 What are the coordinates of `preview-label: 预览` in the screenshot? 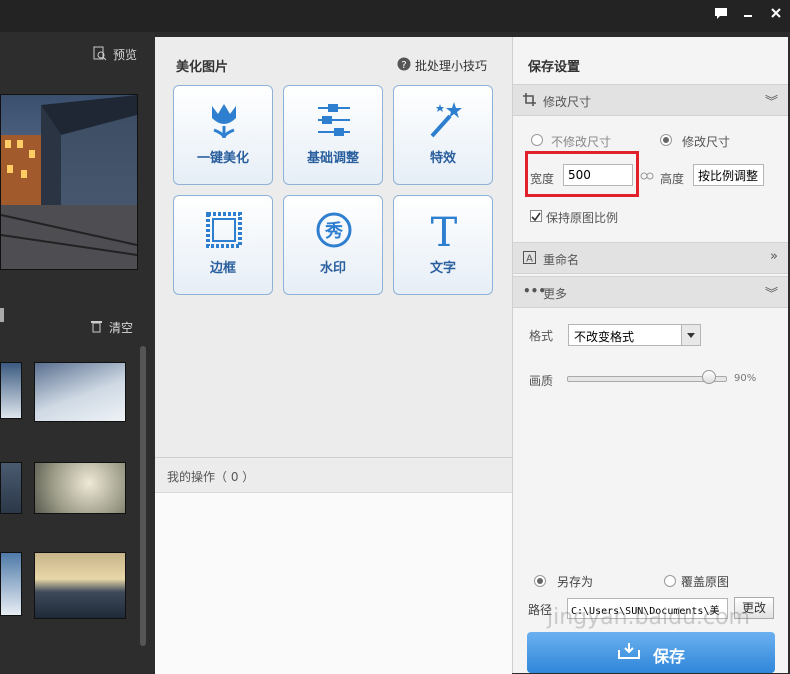 It's located at (125, 55).